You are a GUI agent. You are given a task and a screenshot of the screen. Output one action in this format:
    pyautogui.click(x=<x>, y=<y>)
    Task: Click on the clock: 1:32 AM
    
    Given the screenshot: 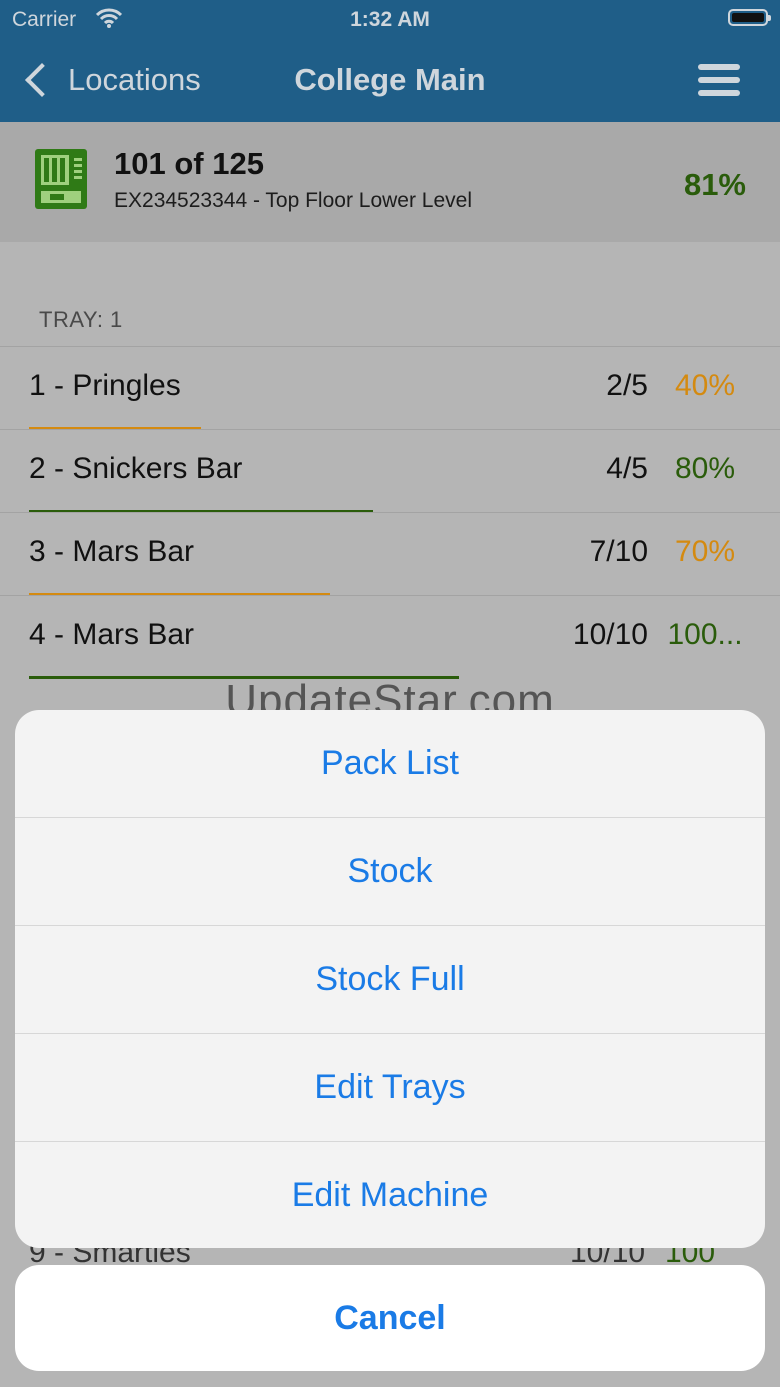 What is the action you would take?
    pyautogui.click(x=390, y=19)
    